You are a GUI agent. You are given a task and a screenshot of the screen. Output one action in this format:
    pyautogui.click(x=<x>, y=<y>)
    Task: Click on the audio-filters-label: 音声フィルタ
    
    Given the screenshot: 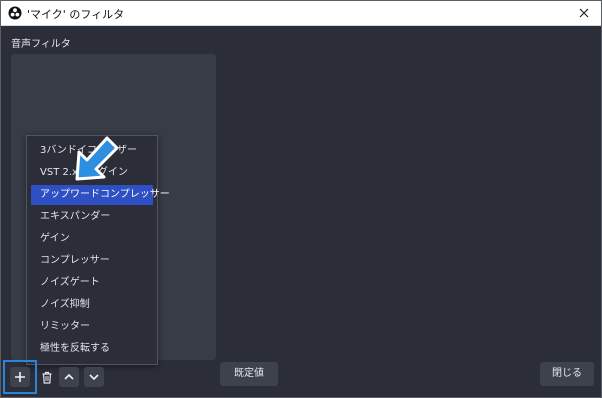 What is the action you would take?
    pyautogui.click(x=41, y=44)
    